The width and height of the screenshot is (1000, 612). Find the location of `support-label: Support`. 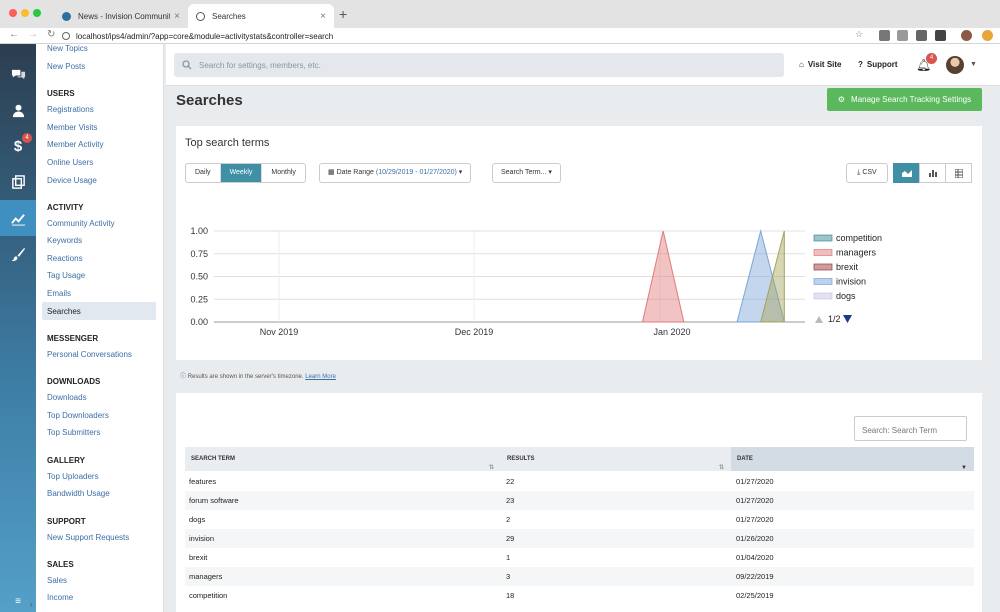

support-label: Support is located at coordinates (882, 64).